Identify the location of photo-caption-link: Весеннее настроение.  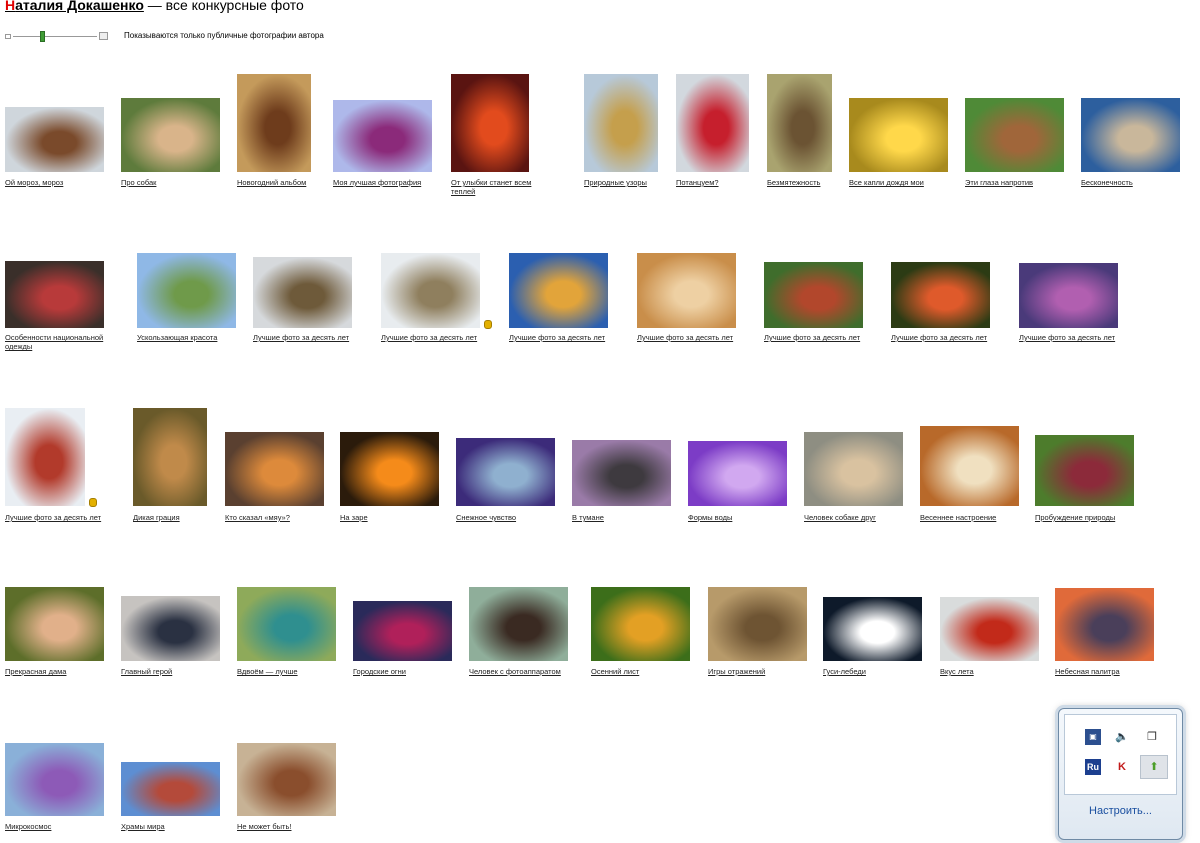
(969, 517).